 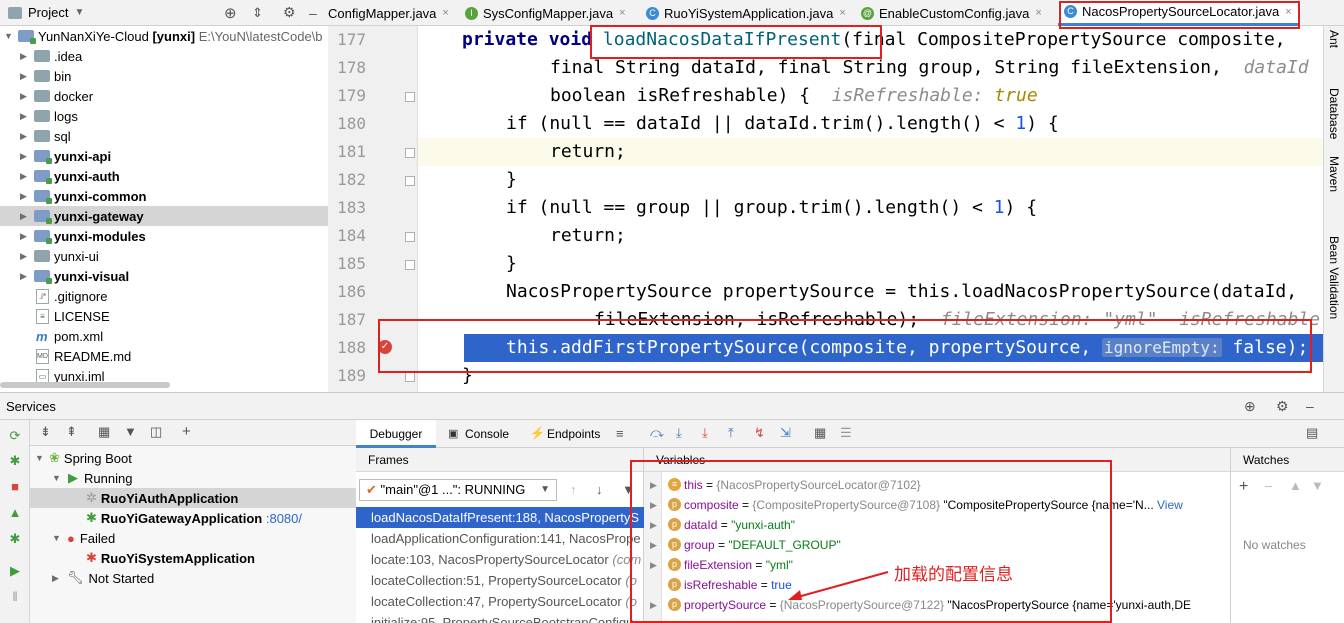 What do you see at coordinates (1334, 39) in the screenshot?
I see `ant-tool: Ant` at bounding box center [1334, 39].